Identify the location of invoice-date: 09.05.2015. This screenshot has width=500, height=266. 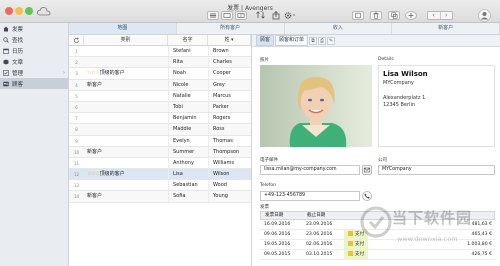
(277, 254).